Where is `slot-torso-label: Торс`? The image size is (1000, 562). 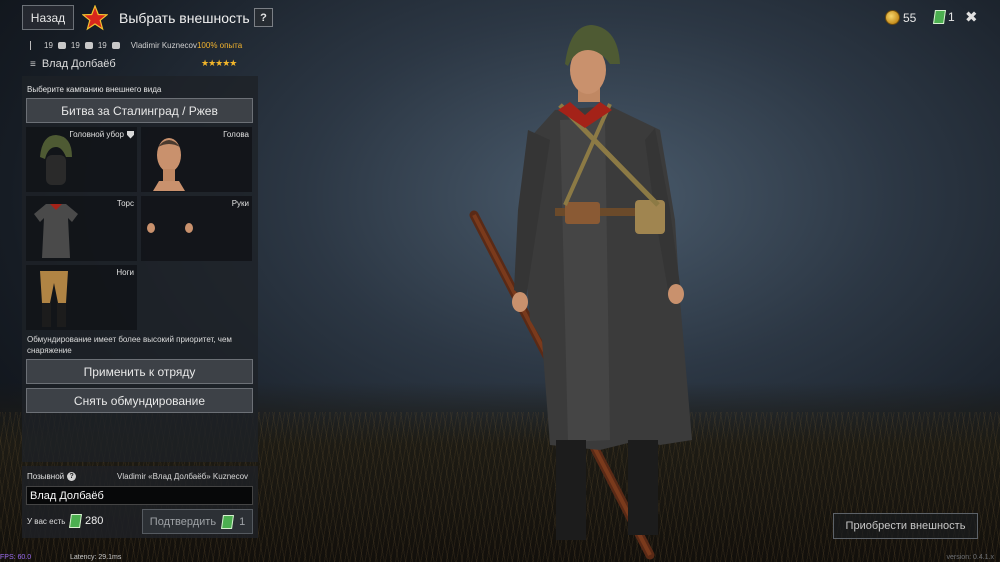
slot-torso-label: Торс is located at coordinates (125, 203).